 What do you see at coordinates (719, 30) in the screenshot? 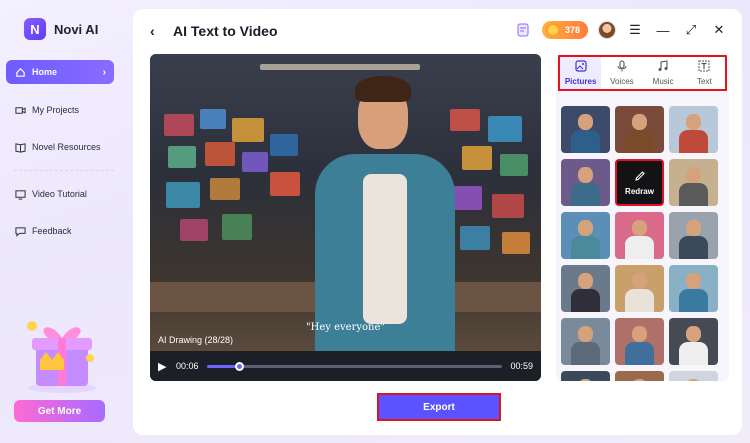
I see `close-icon: ✕` at bounding box center [719, 30].